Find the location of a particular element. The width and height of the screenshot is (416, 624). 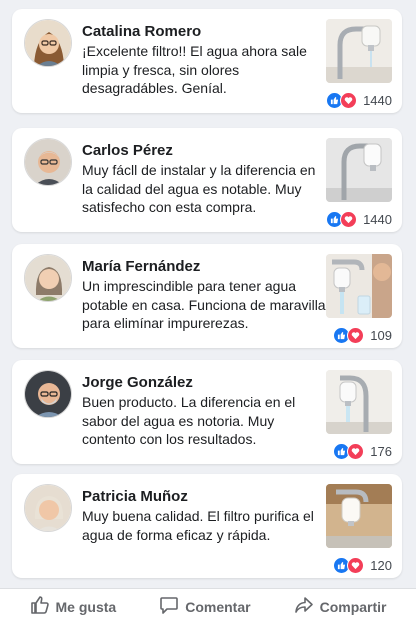

comment-button: Comentar is located at coordinates (205, 606).